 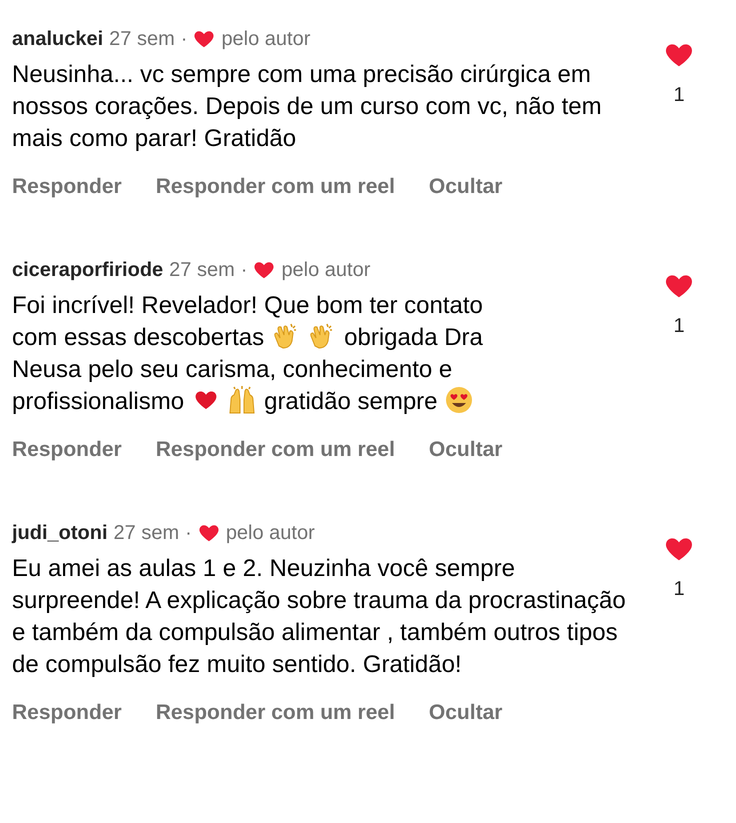 I want to click on comment-text: Neusinha... vc sempre com uma precisão cirúrgica em nossos corações. Depois de um curso com vc, não tem mais como parar! Gratidão, so click(x=307, y=106).